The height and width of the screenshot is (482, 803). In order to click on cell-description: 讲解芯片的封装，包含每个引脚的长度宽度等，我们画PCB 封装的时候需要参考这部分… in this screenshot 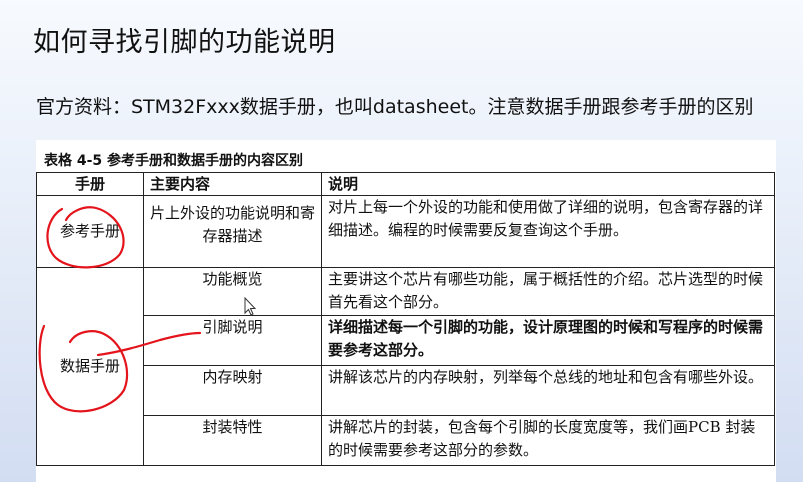, I will do `click(548, 440)`.